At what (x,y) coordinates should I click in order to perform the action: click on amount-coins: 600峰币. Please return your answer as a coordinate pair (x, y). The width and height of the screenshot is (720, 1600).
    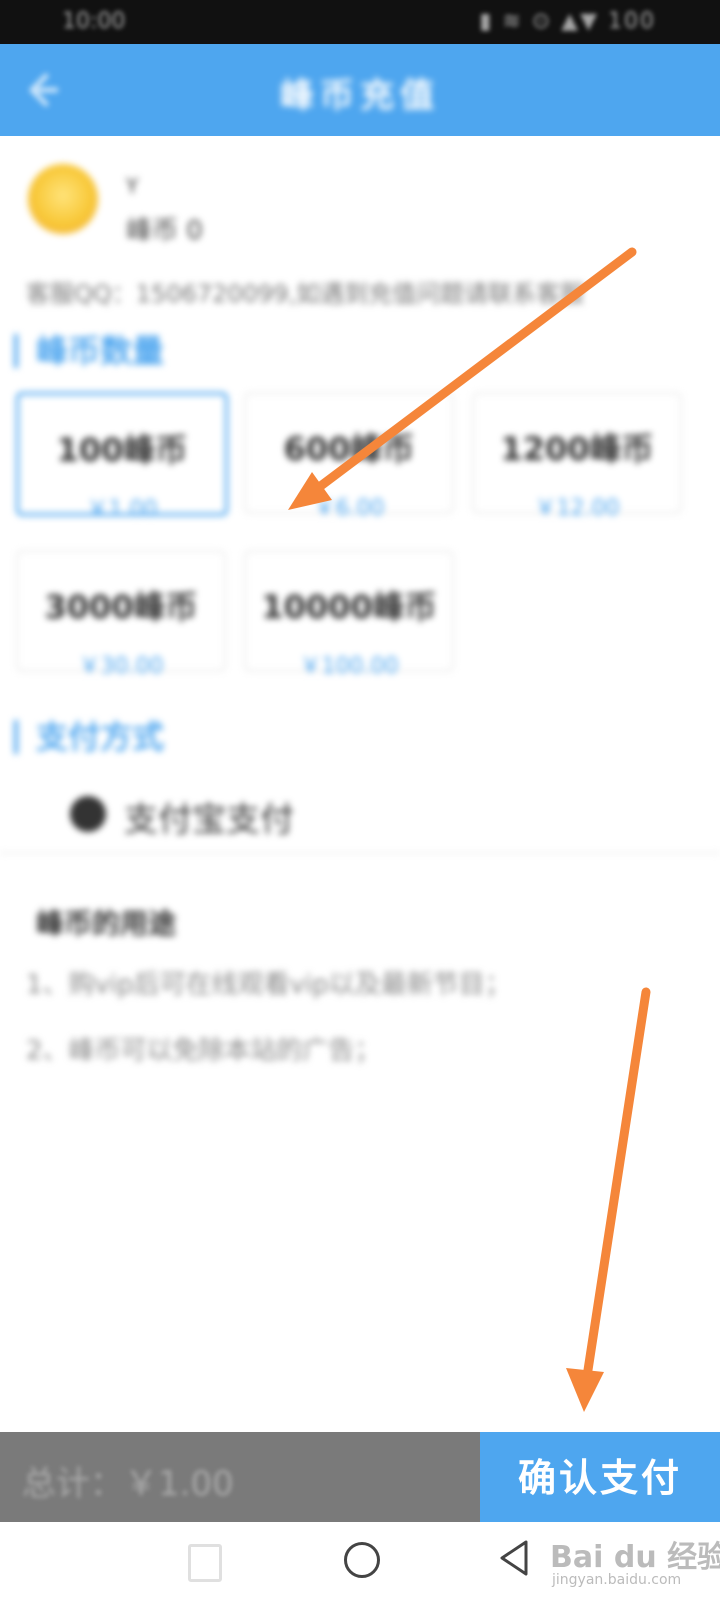
    Looking at the image, I should click on (349, 449).